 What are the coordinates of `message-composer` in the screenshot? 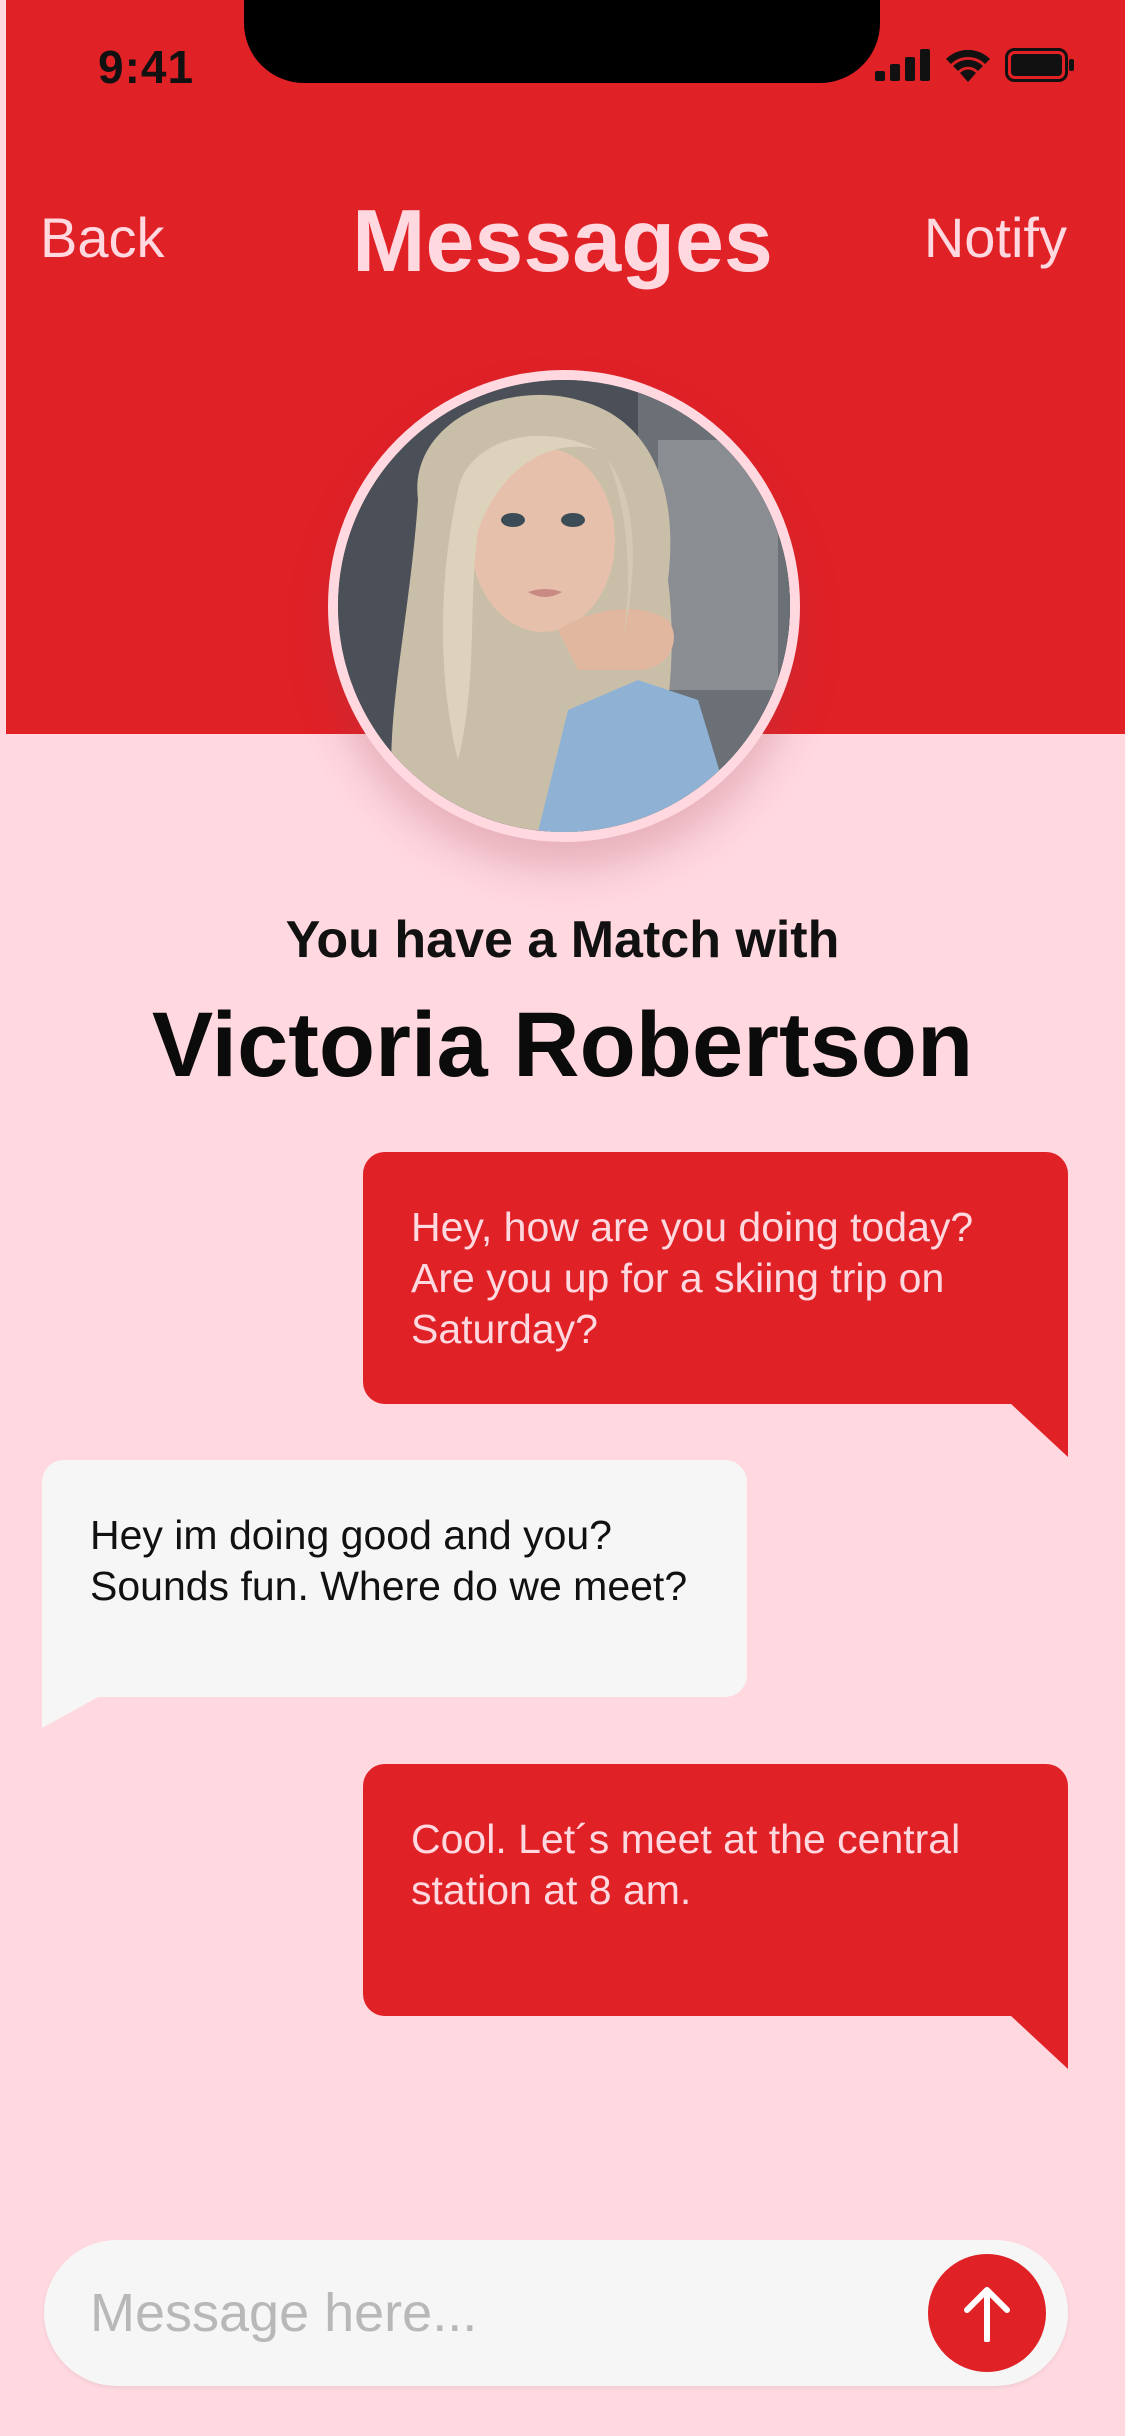 It's located at (556, 2313).